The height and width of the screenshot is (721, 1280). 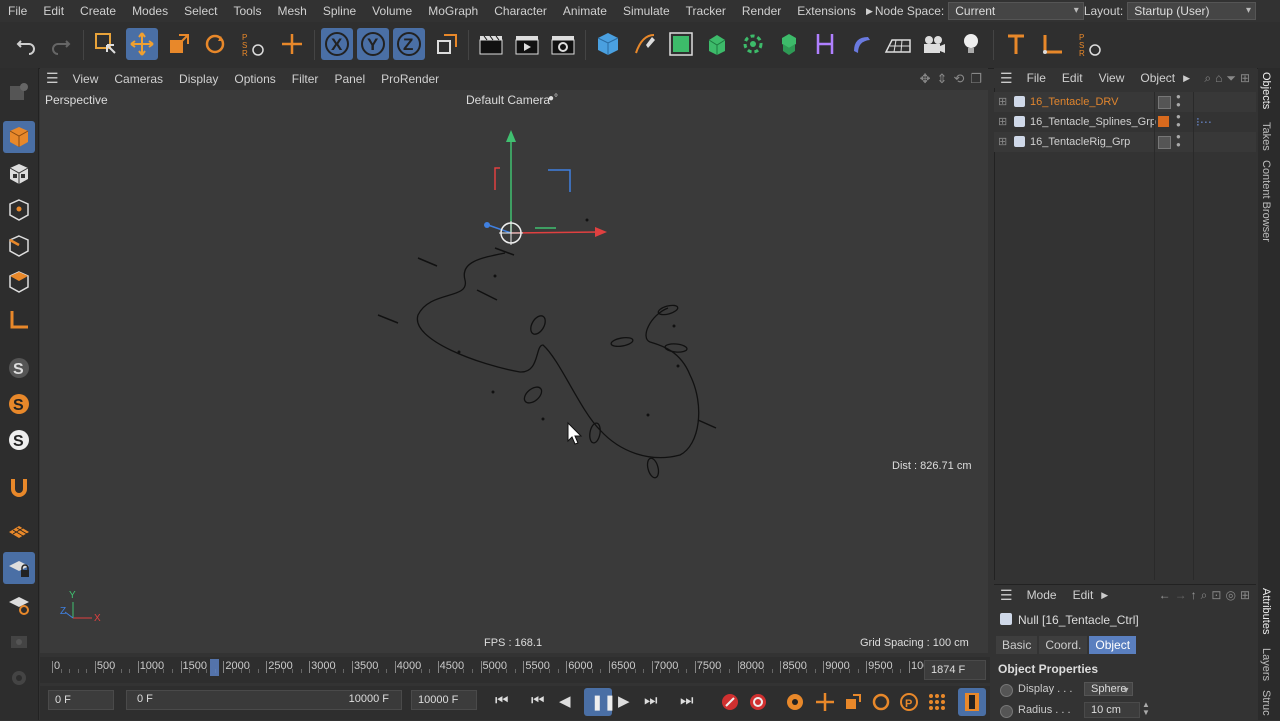 I want to click on start-frame-field: 0 F, so click(x=81, y=700).